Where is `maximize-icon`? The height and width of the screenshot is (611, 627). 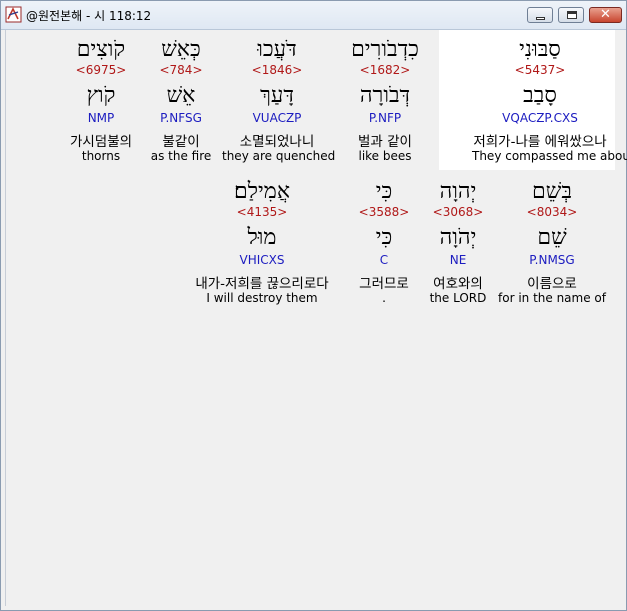 maximize-icon is located at coordinates (572, 15).